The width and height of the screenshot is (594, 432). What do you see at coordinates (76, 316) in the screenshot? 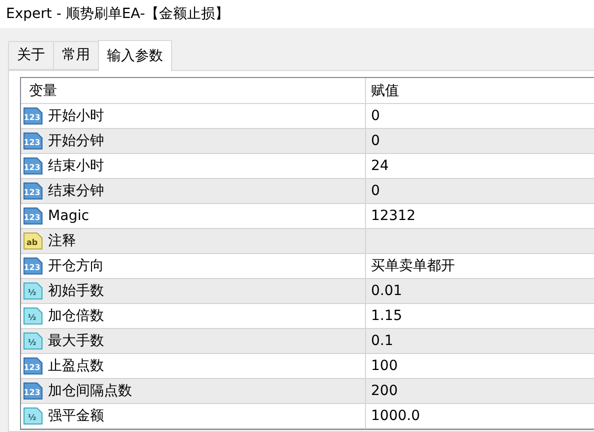
I see `parameter-name: 加仓倍数` at bounding box center [76, 316].